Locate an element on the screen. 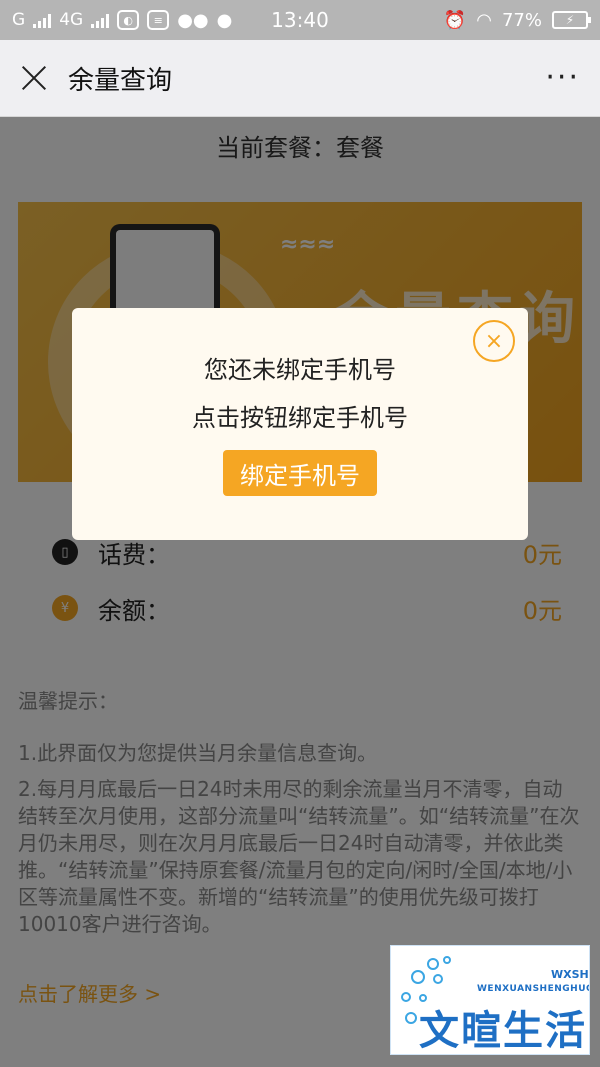  status-left: G 4G ◐ ≡ ●● ● is located at coordinates (122, 20).